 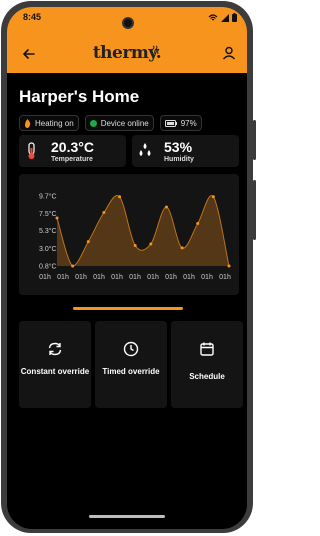 What do you see at coordinates (207, 349) in the screenshot?
I see `calendar-icon` at bounding box center [207, 349].